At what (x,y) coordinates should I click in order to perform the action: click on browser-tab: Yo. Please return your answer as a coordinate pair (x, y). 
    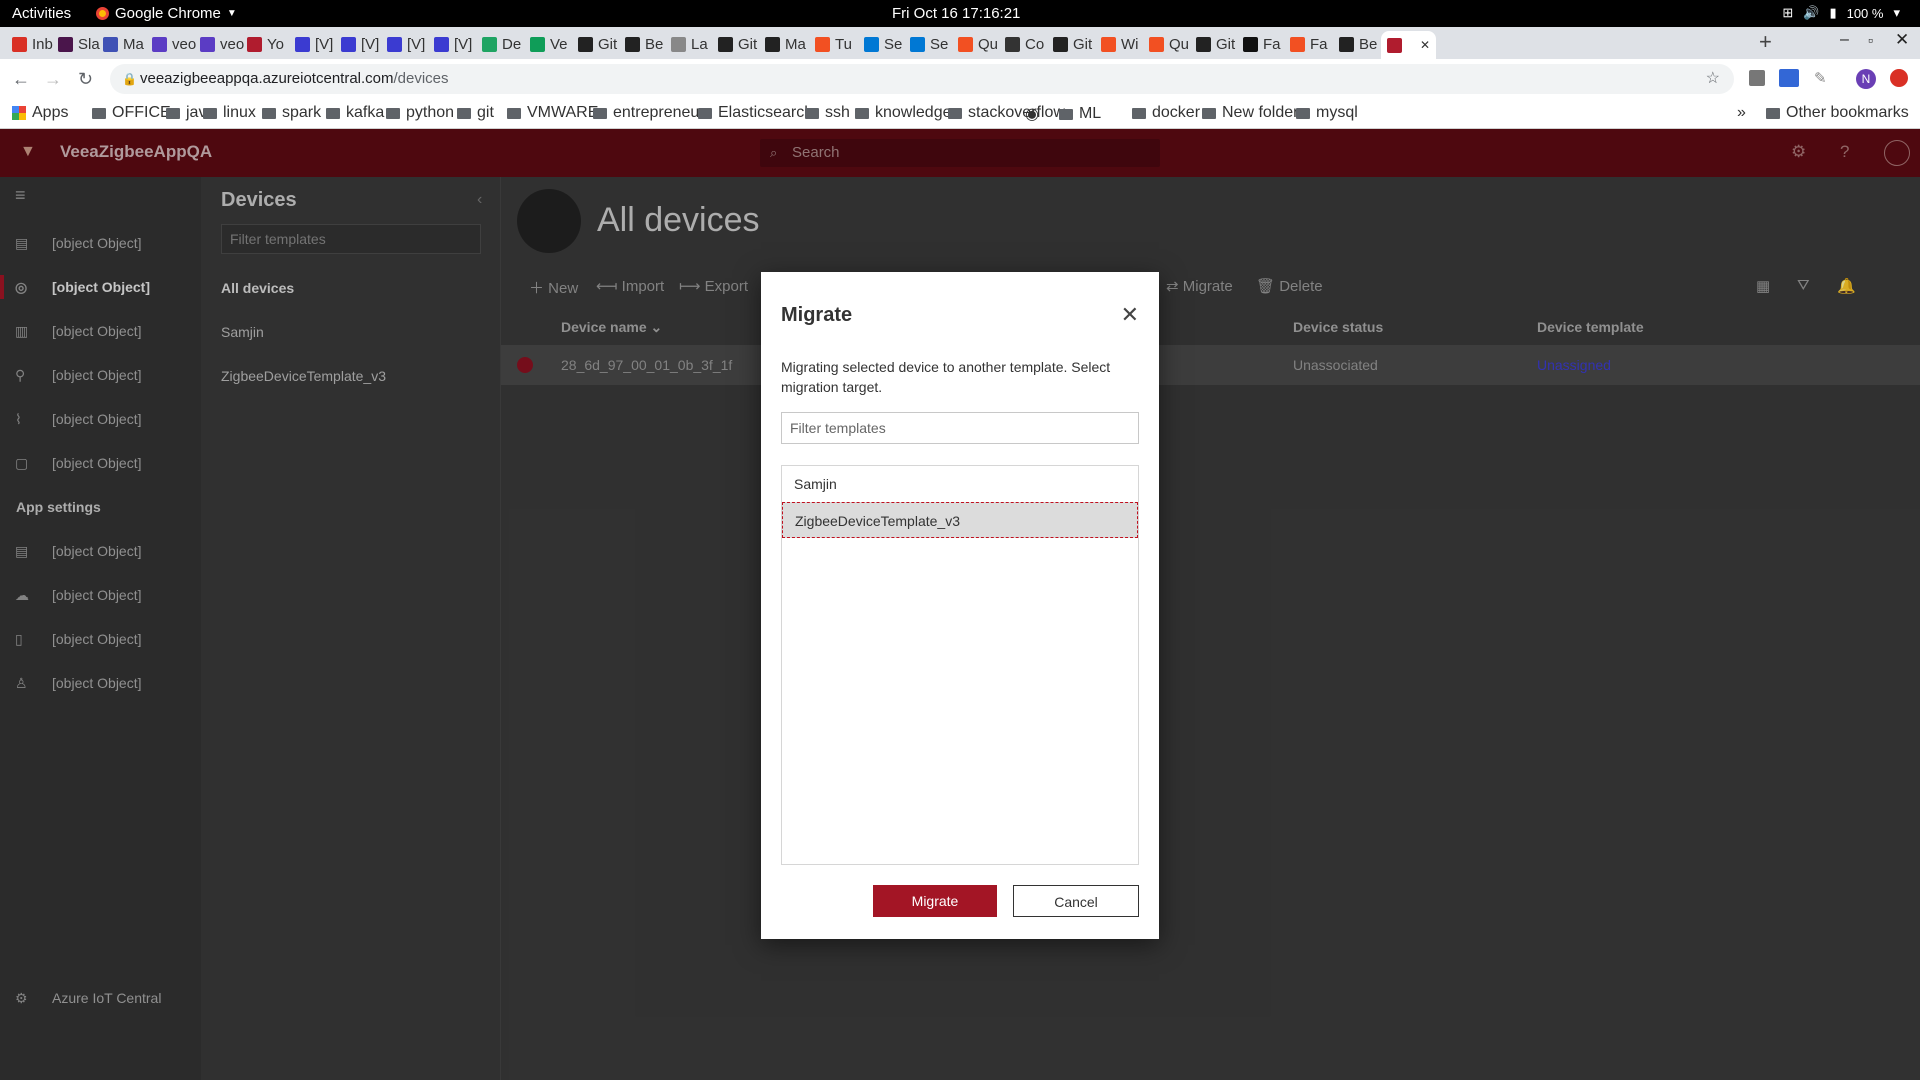
    Looking at the image, I should click on (269, 44).